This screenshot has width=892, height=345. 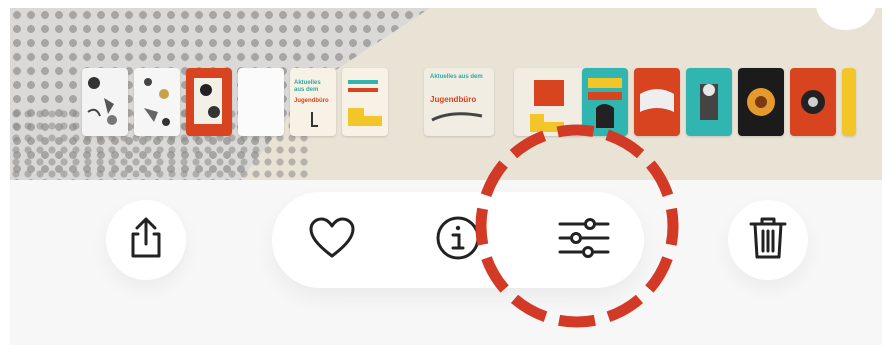 I want to click on heart-icon, so click(x=332, y=240).